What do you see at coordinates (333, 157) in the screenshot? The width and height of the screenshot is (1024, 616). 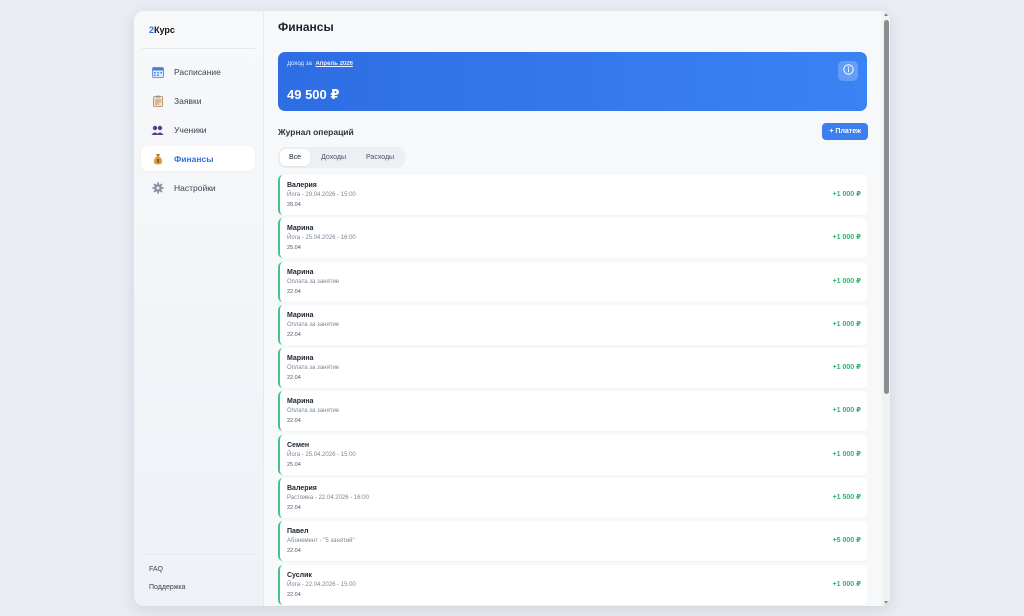 I see `tab-income: Доходы` at bounding box center [333, 157].